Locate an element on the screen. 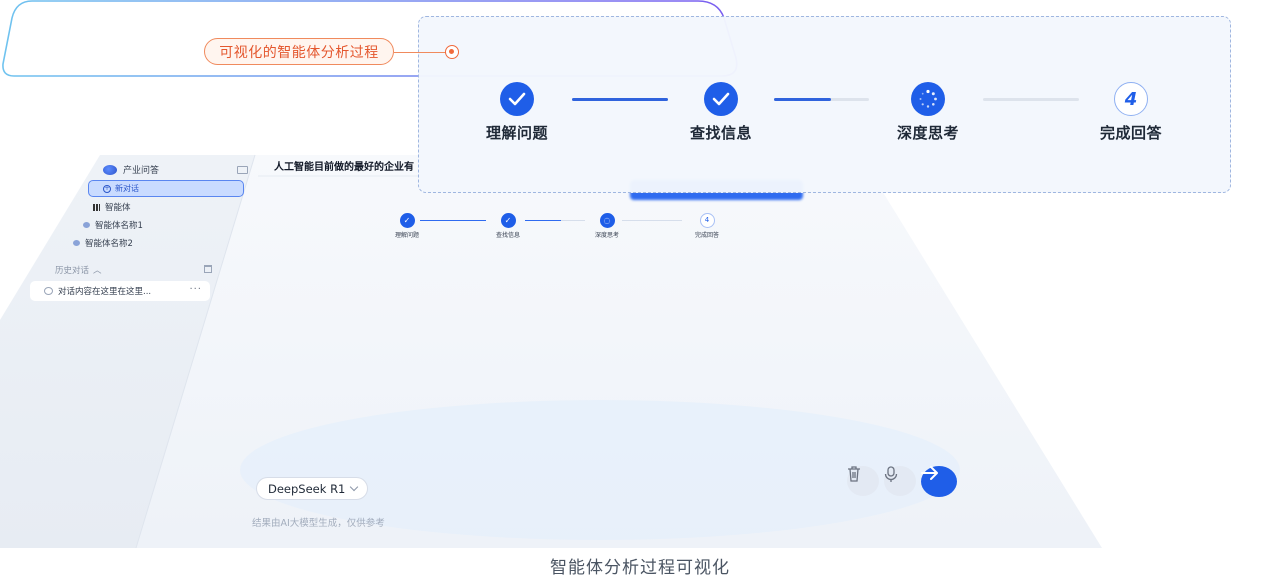 This screenshot has height=585, width=1280. mini-step-understand: ✓ 理解问题 is located at coordinates (407, 226).